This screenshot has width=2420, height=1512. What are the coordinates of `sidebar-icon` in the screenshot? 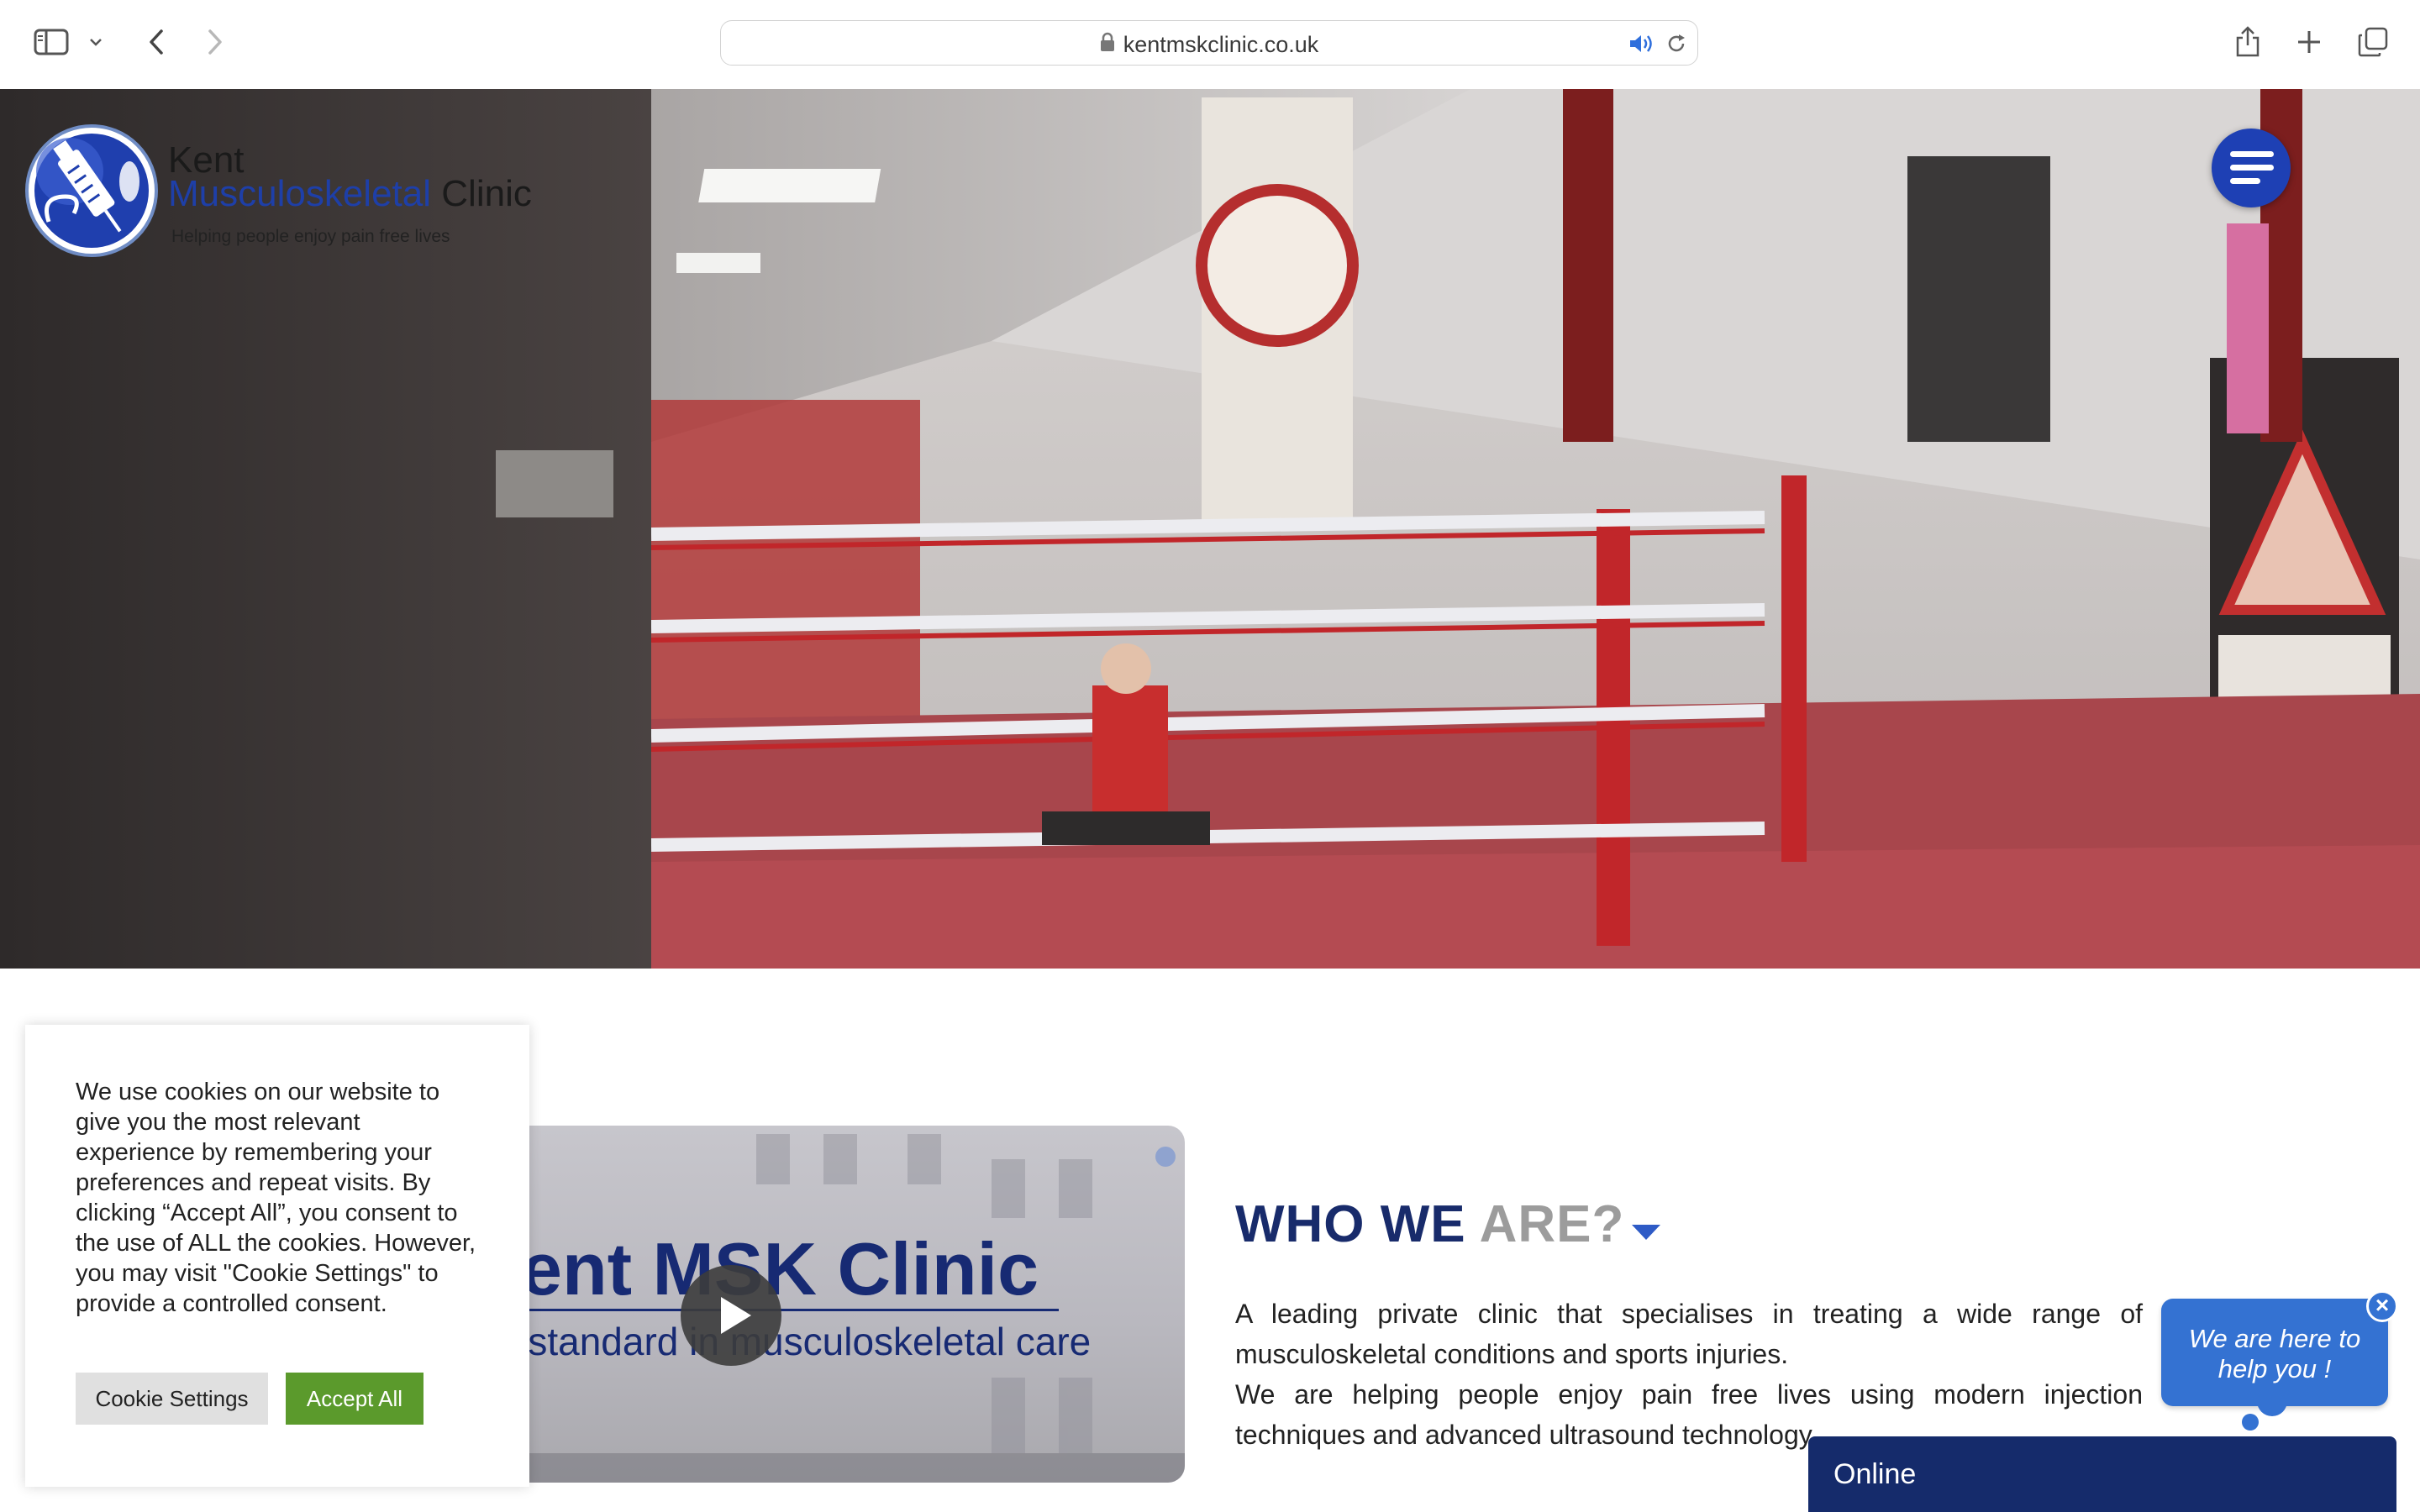 It's located at (52, 42).